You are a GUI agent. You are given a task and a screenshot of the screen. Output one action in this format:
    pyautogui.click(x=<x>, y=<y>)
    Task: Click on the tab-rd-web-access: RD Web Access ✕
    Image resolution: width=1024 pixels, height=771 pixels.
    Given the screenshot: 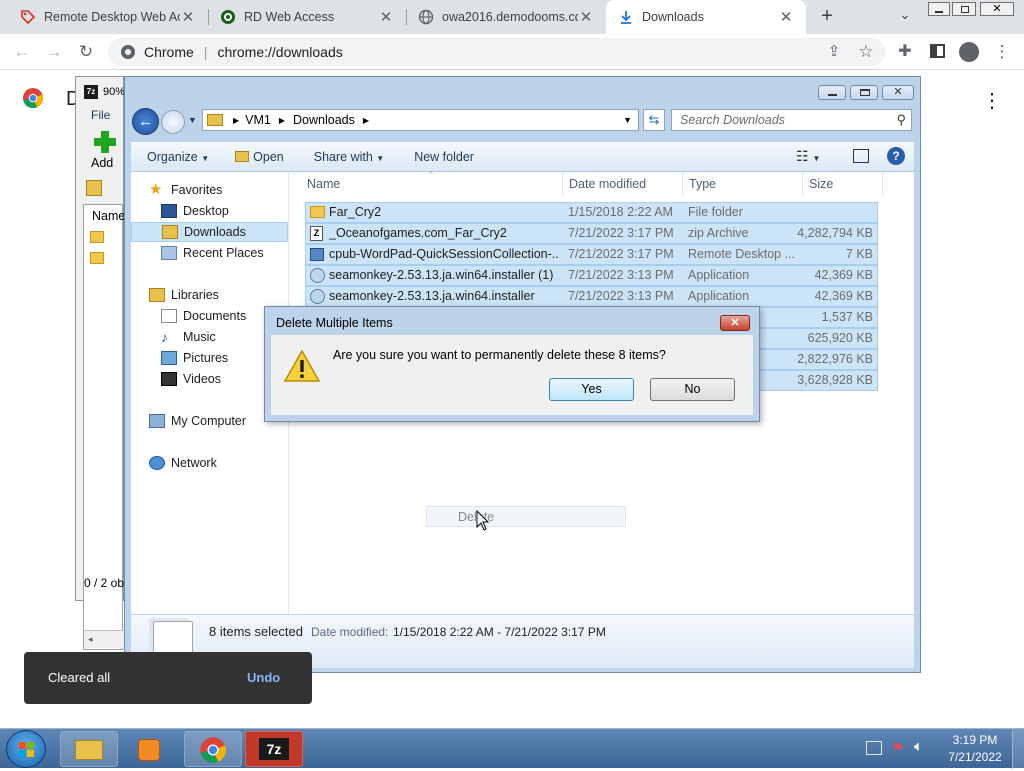 What is the action you would take?
    pyautogui.click(x=307, y=17)
    